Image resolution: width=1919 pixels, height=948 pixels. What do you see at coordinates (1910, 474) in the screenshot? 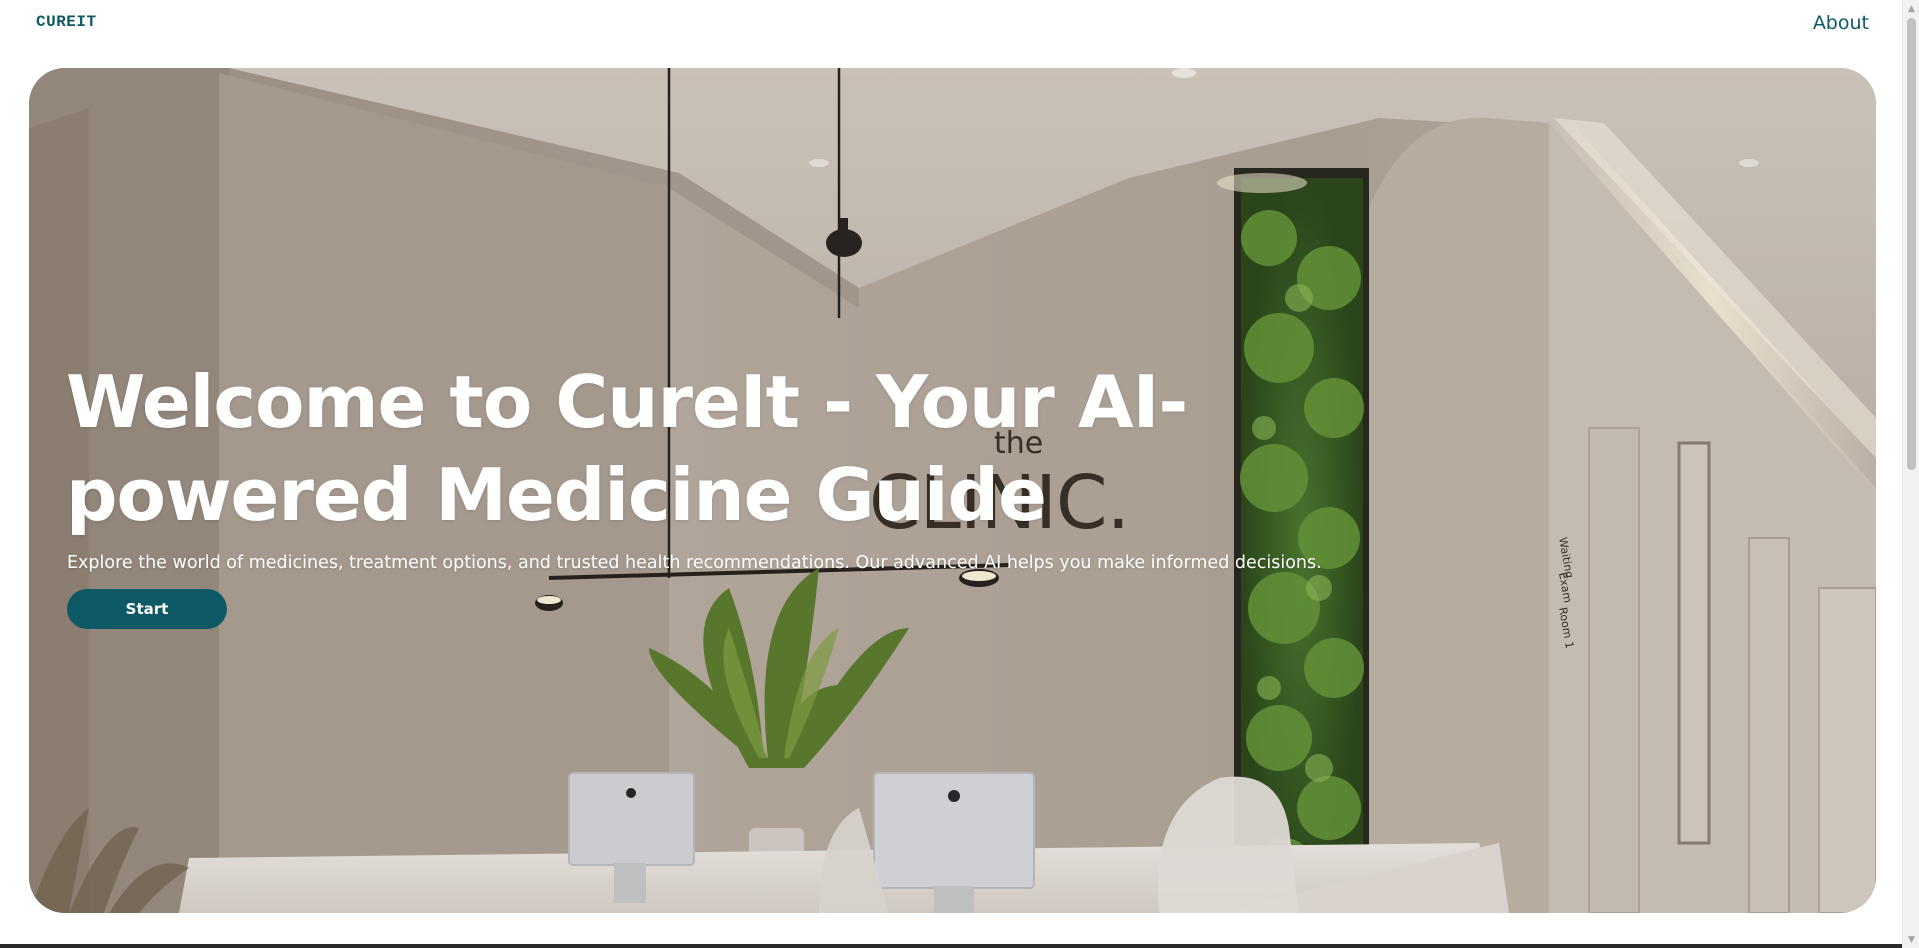
I see `page-scrollbar: ▲ ▼` at bounding box center [1910, 474].